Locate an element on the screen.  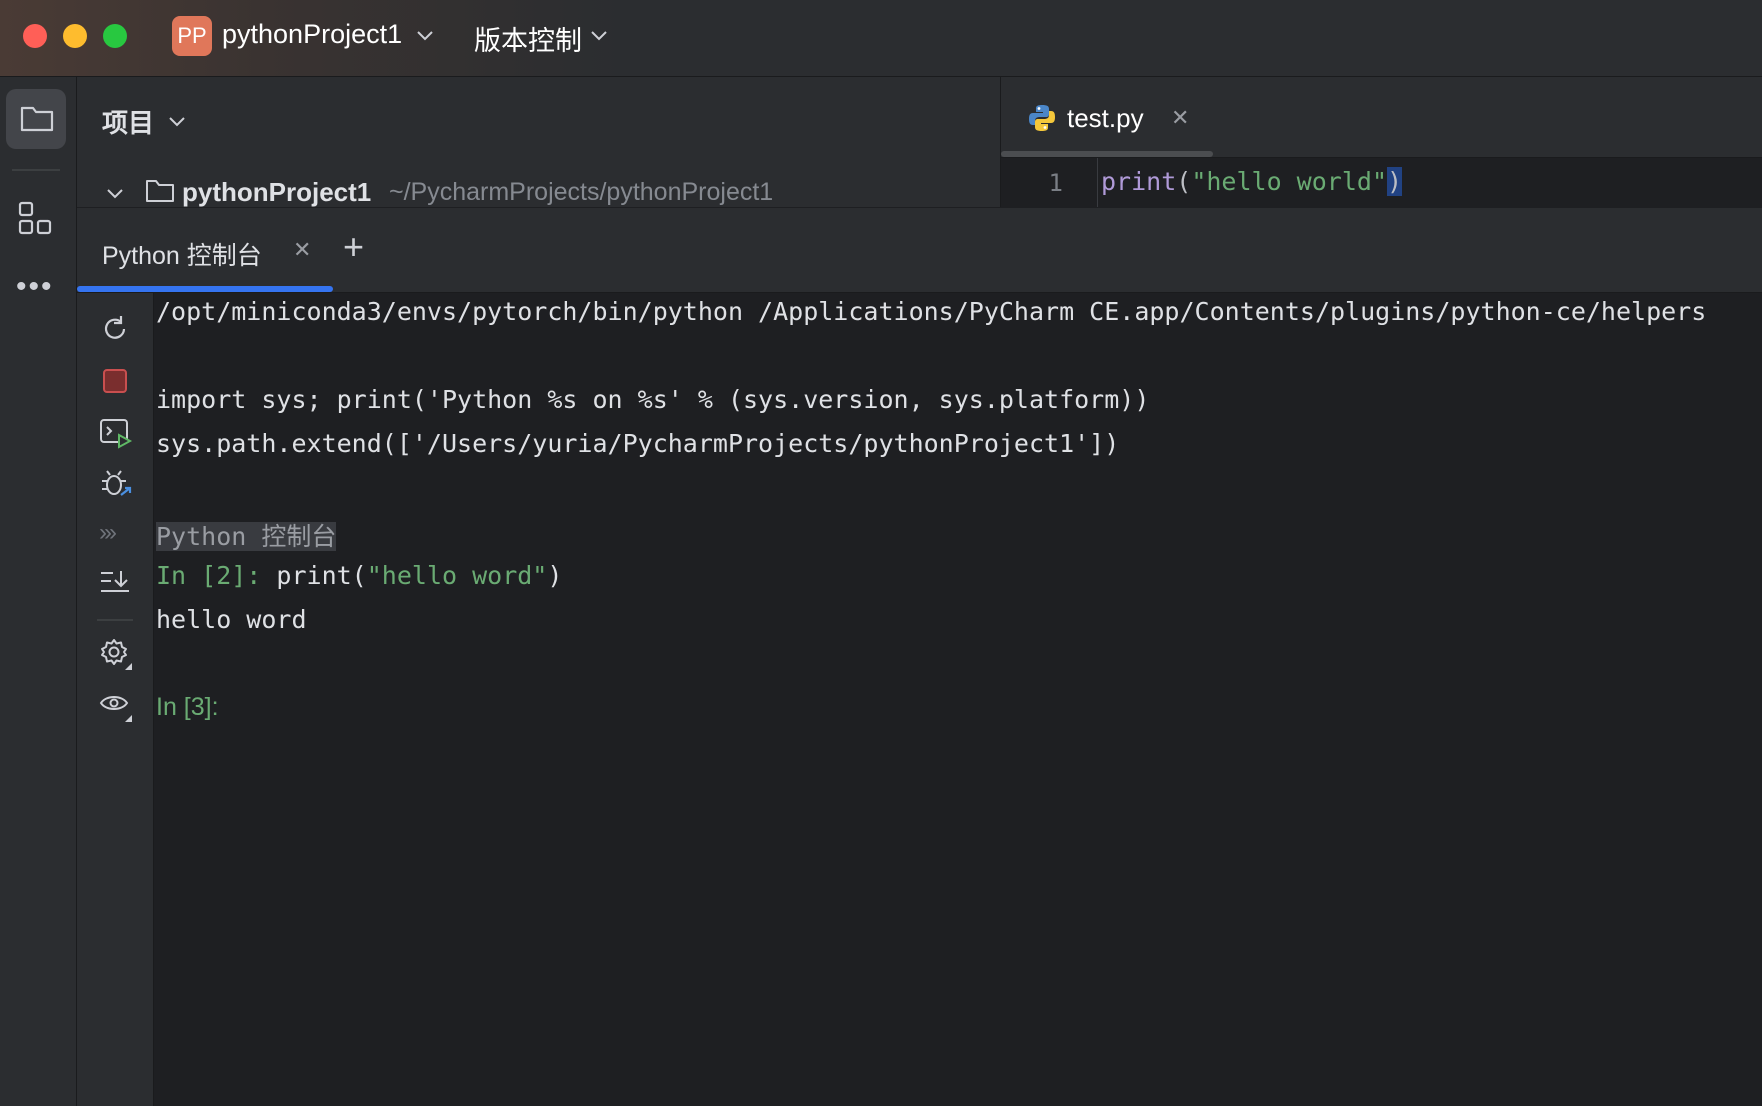
toolbar-divider is located at coordinates (115, 620).